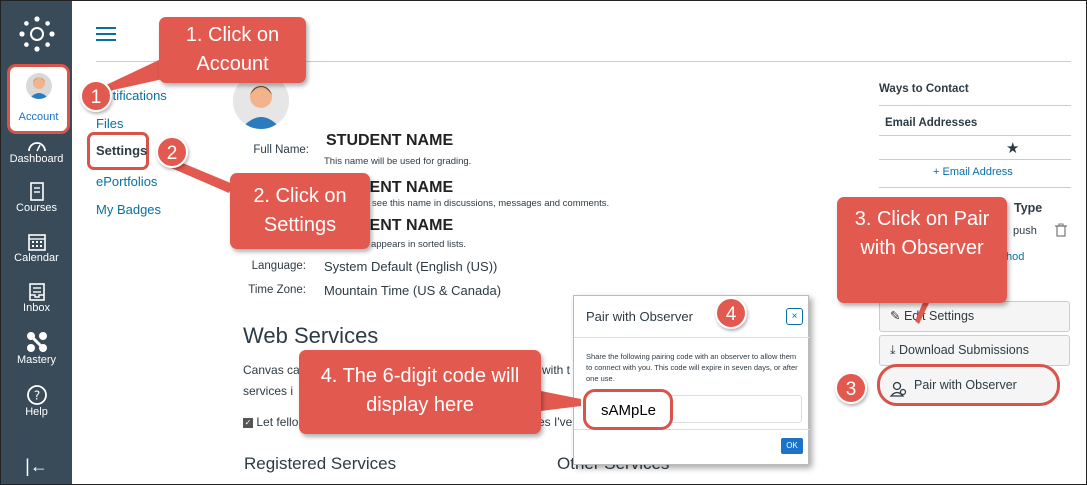  What do you see at coordinates (172, 152) in the screenshot?
I see `step-number-2: 2` at bounding box center [172, 152].